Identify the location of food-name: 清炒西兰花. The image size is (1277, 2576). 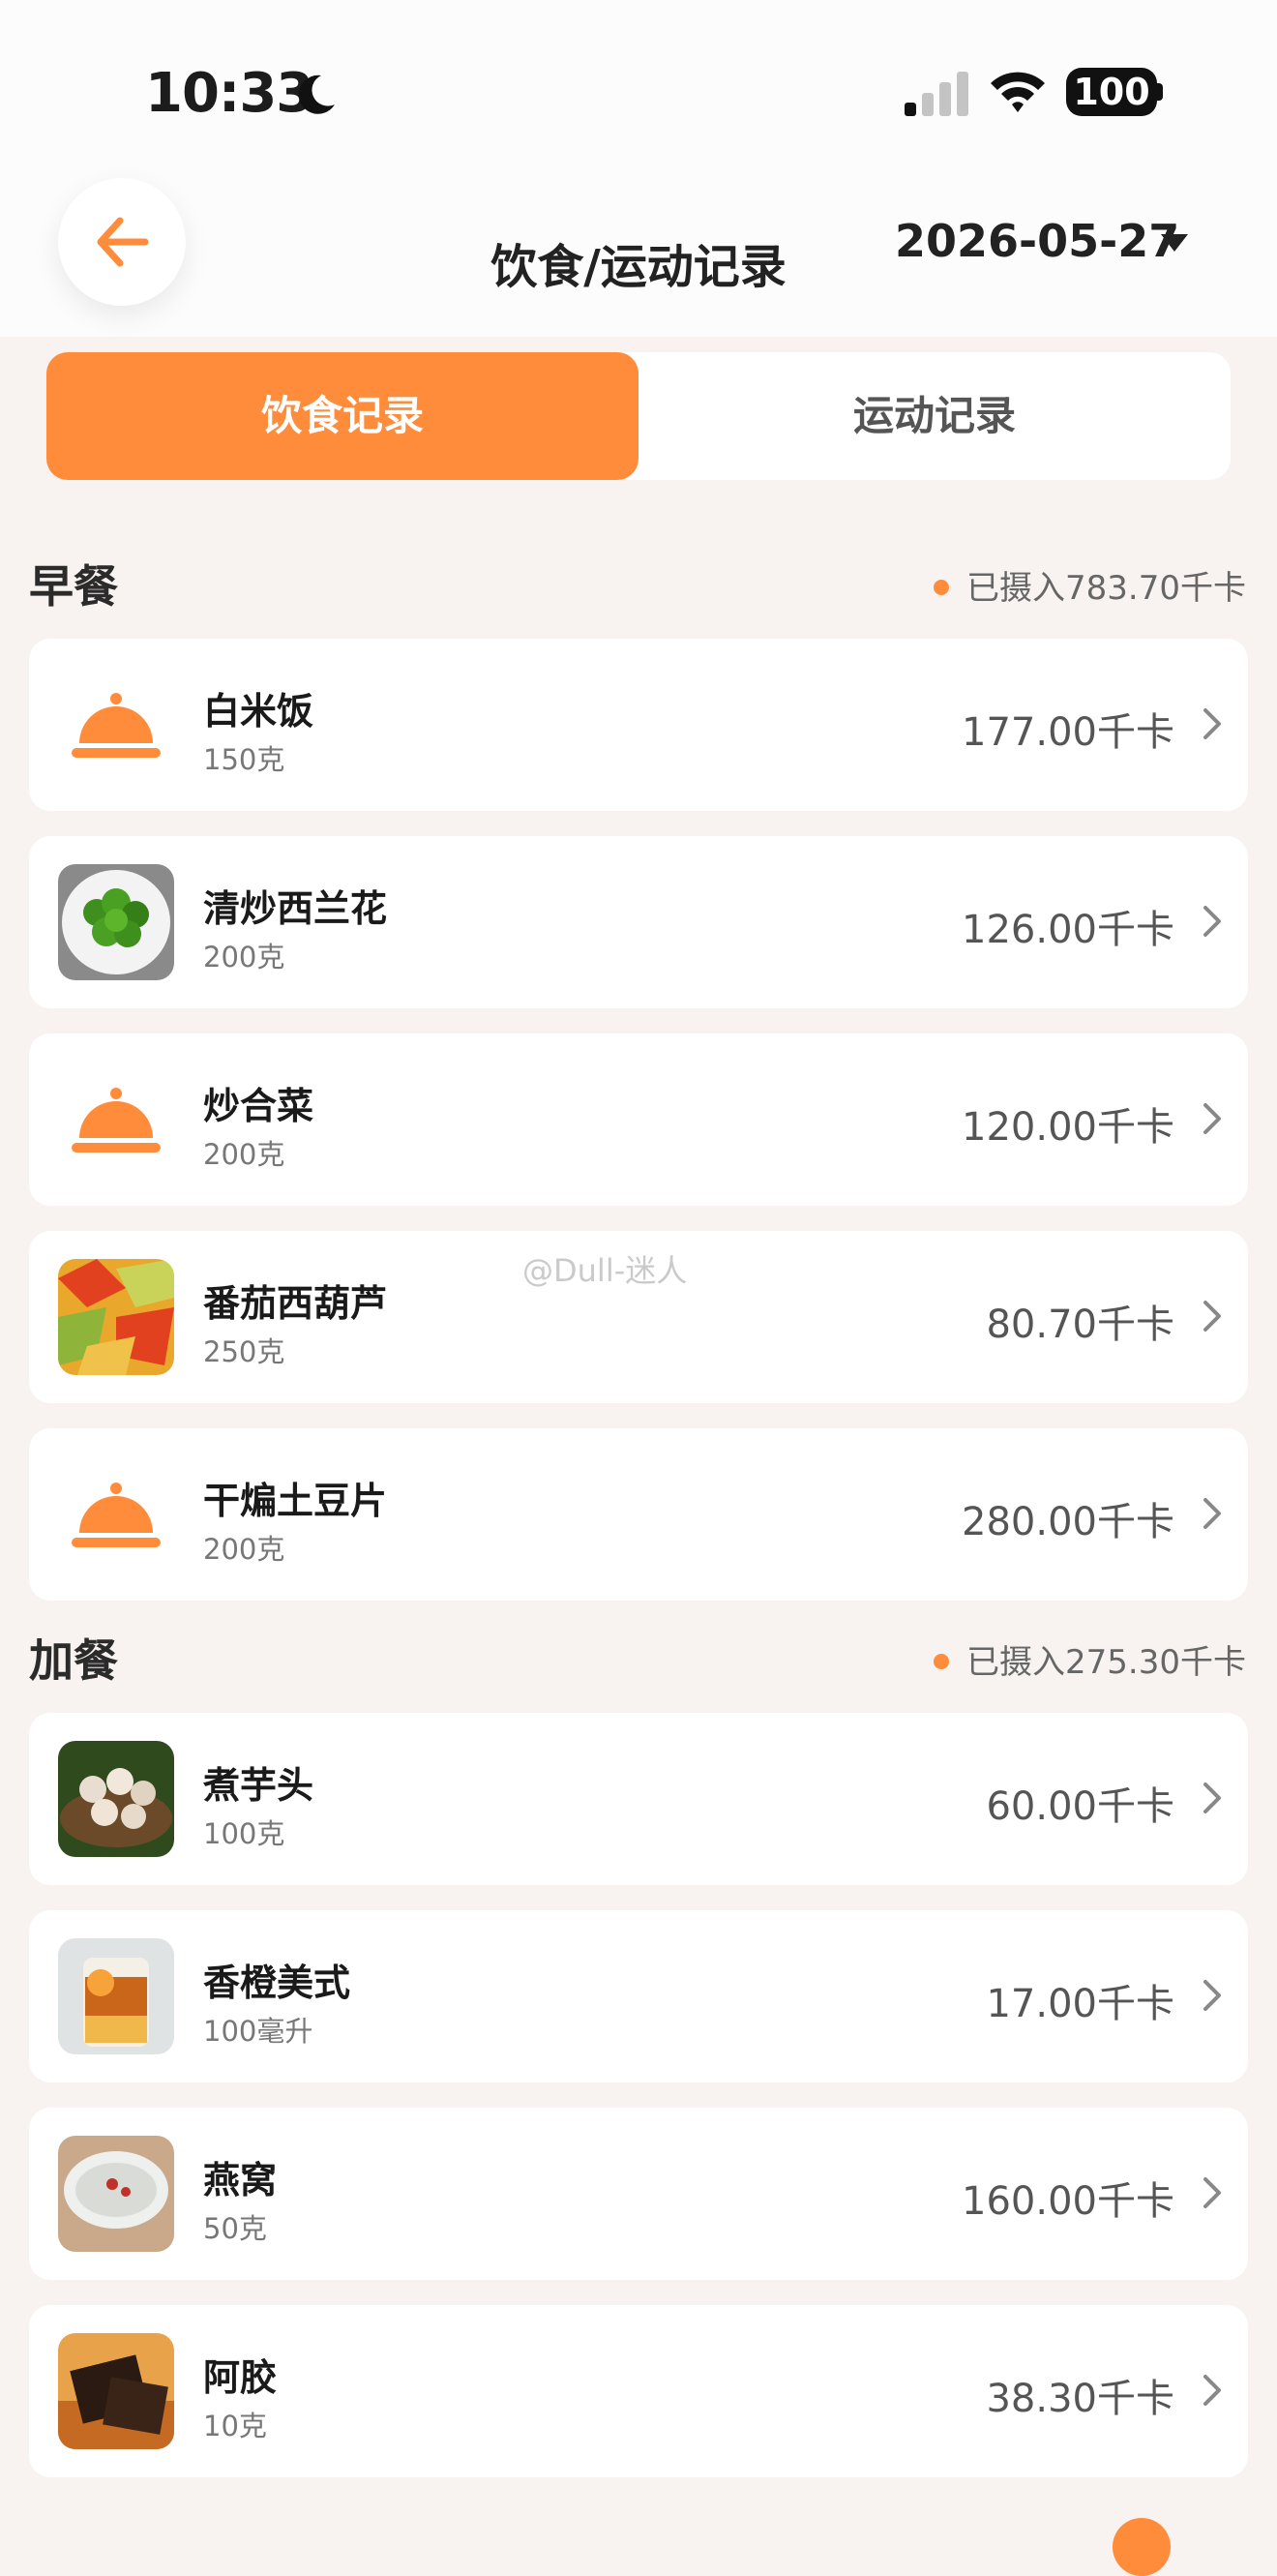
(295, 908).